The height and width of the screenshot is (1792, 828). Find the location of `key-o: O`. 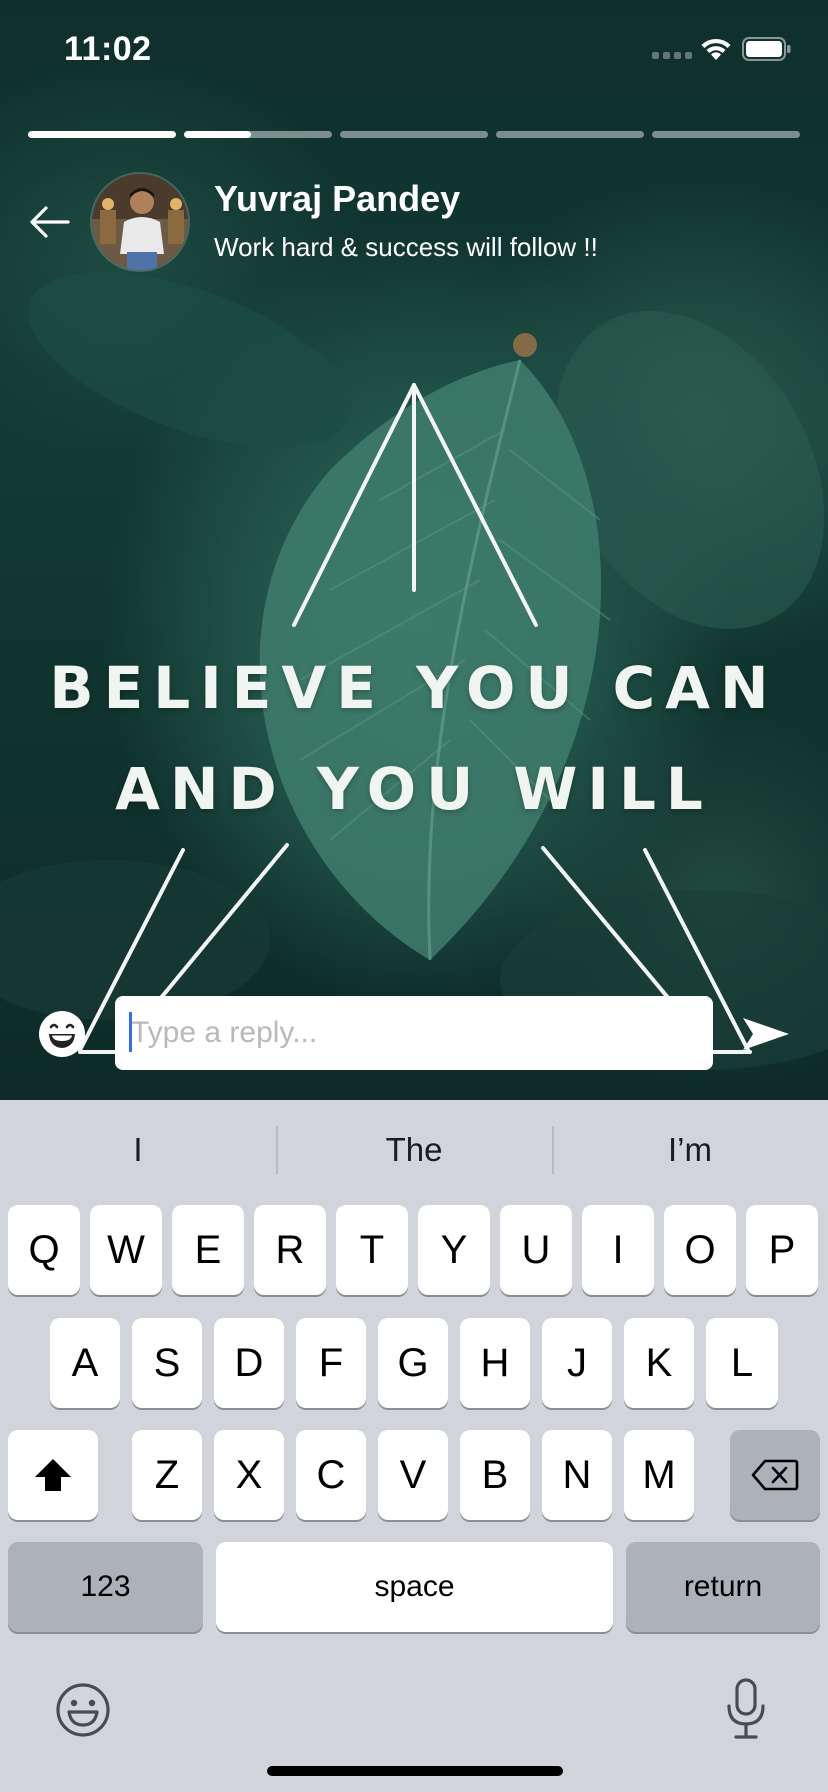

key-o: O is located at coordinates (700, 1250).